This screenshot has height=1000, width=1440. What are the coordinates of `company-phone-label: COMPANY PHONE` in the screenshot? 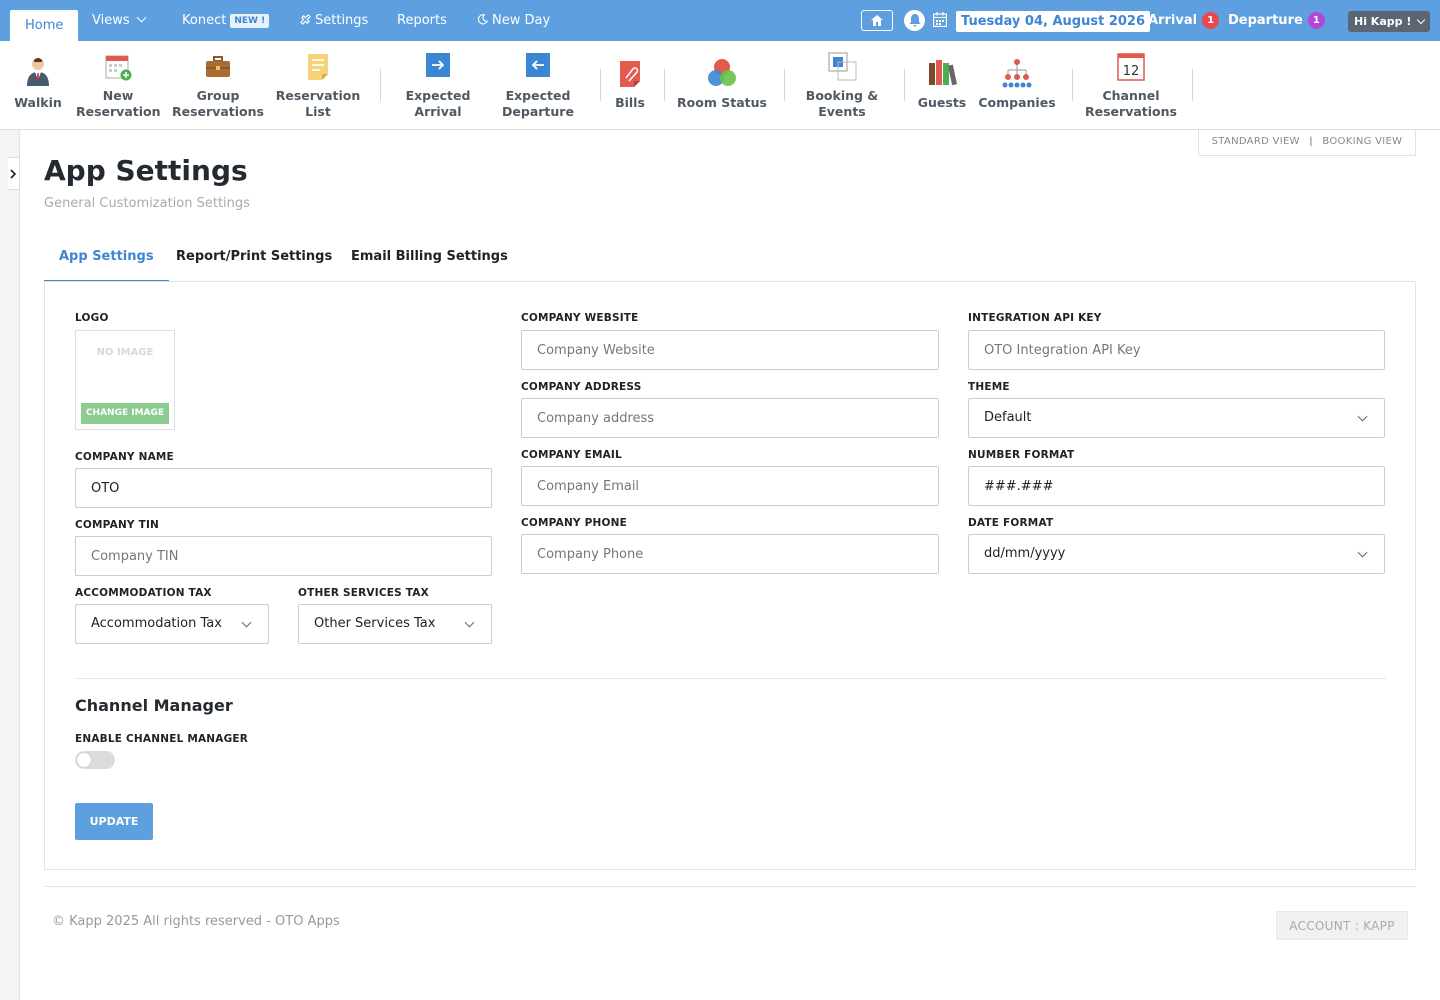 It's located at (574, 523).